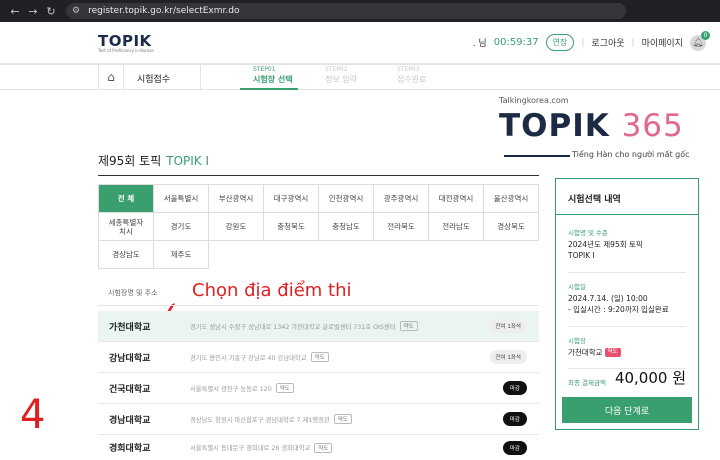 The height and width of the screenshot is (460, 720). I want to click on fee-value: 40,000 원, so click(650, 378).